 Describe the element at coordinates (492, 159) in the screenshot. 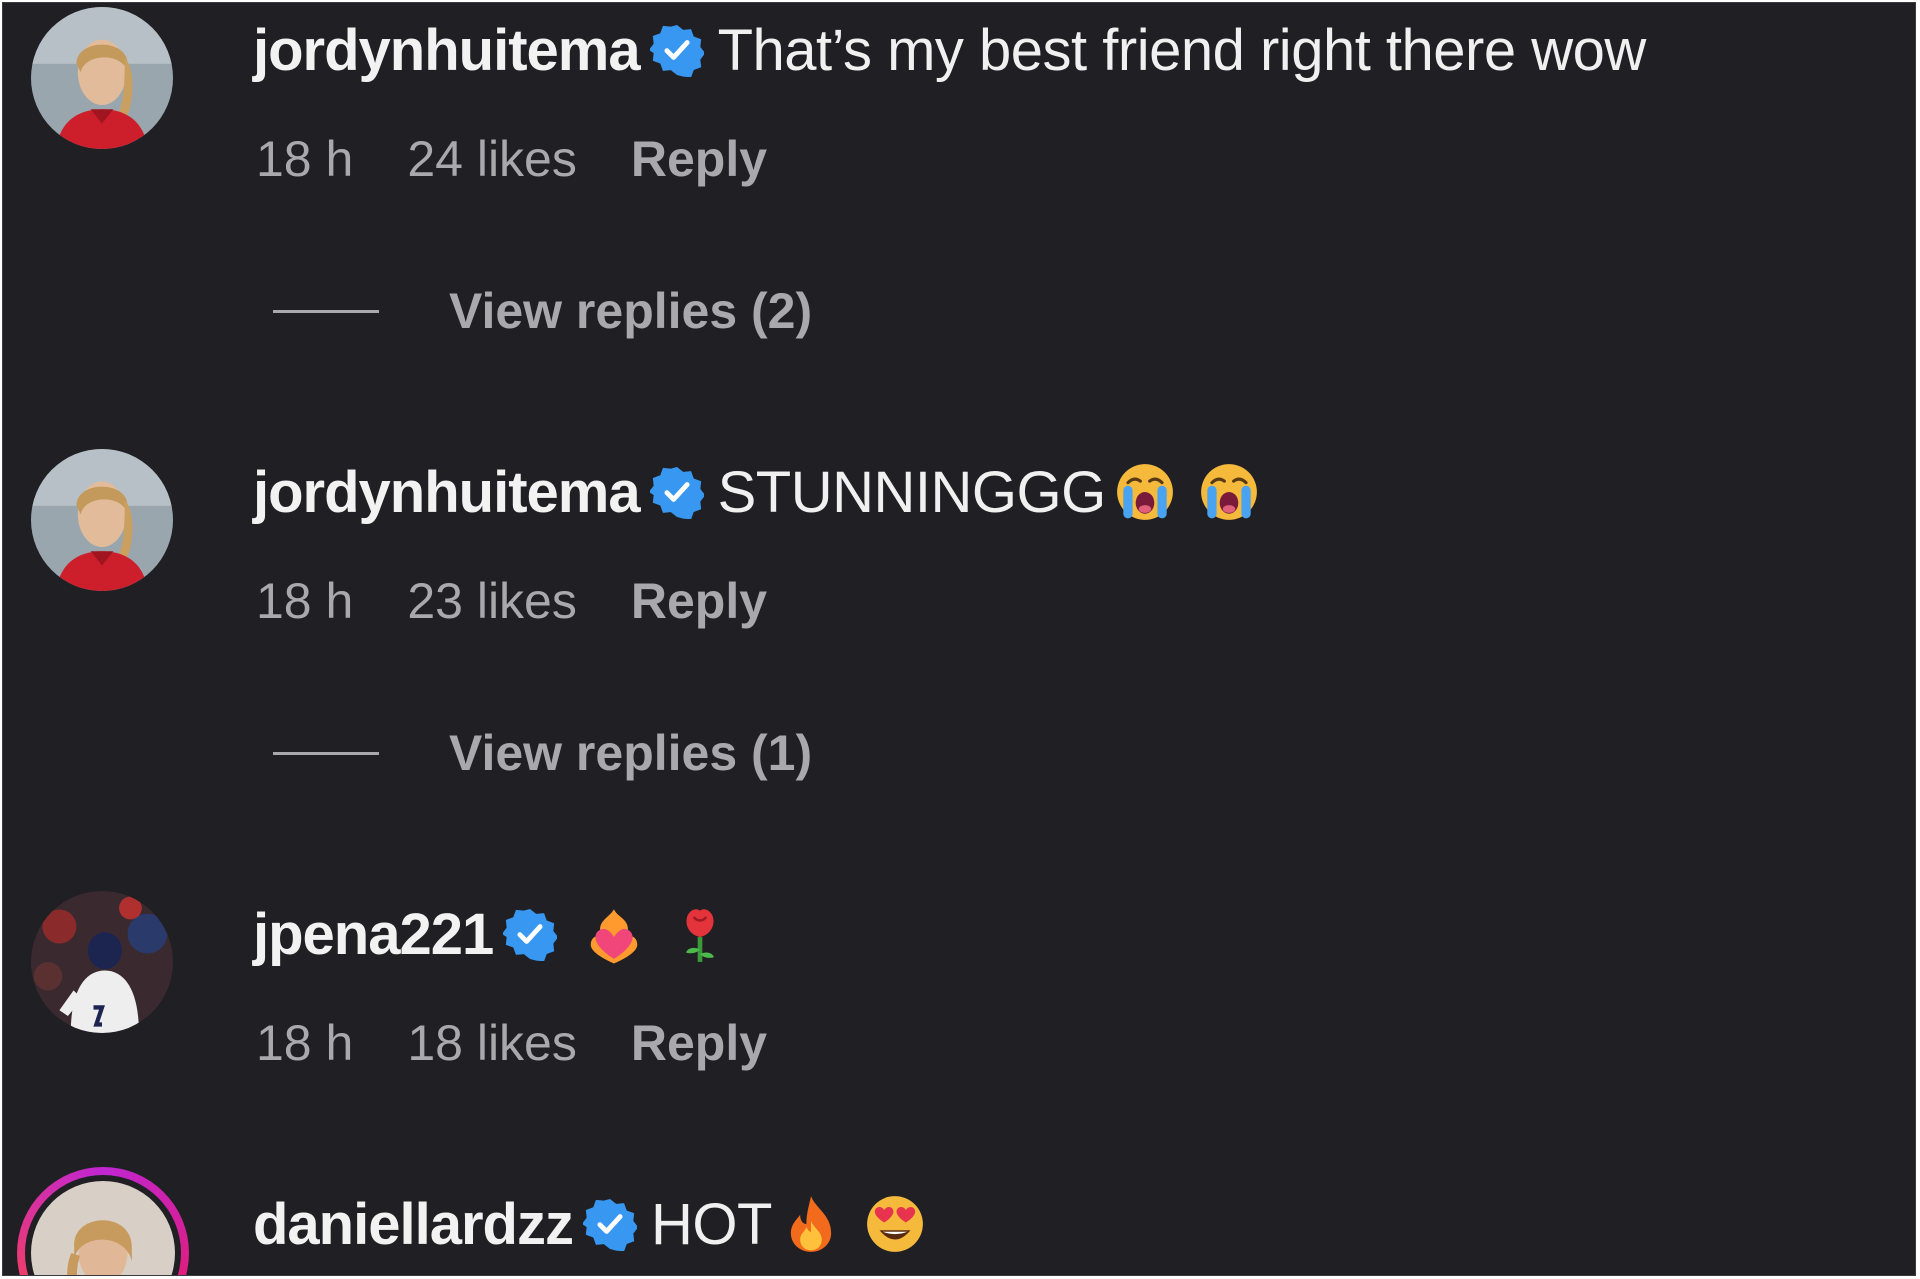

I see `comment-likes-count: 24 likes` at that location.